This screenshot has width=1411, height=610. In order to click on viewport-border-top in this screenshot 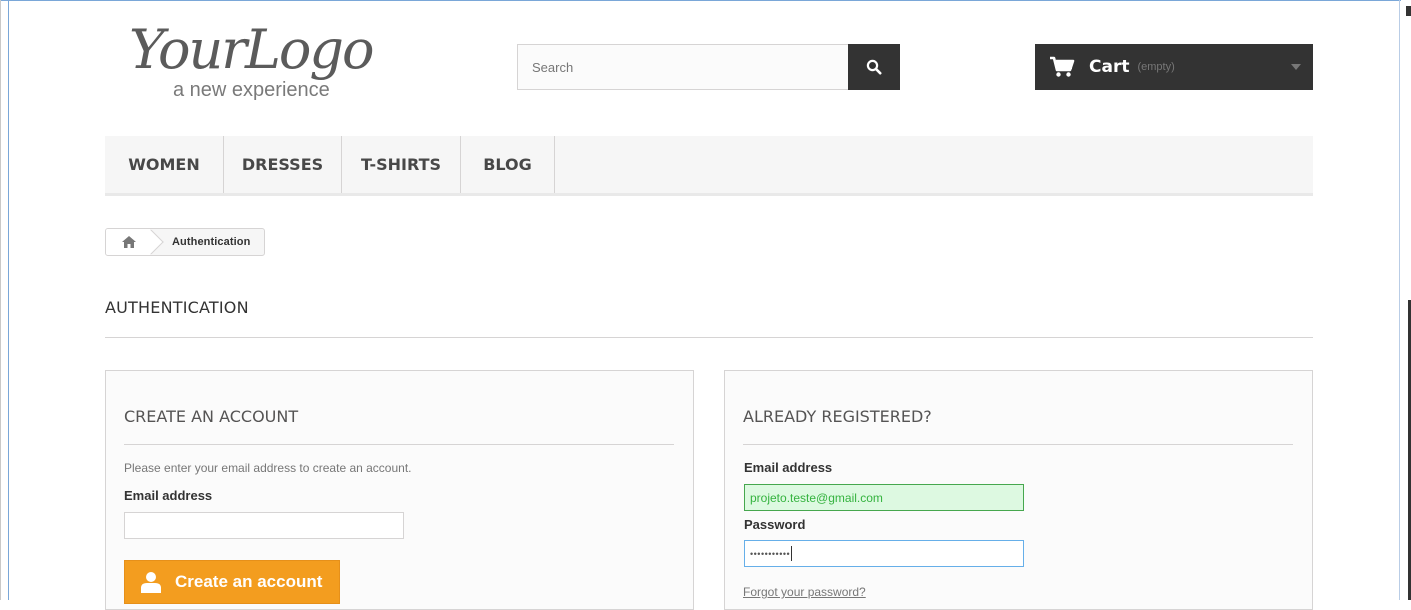, I will do `click(701, 0)`.